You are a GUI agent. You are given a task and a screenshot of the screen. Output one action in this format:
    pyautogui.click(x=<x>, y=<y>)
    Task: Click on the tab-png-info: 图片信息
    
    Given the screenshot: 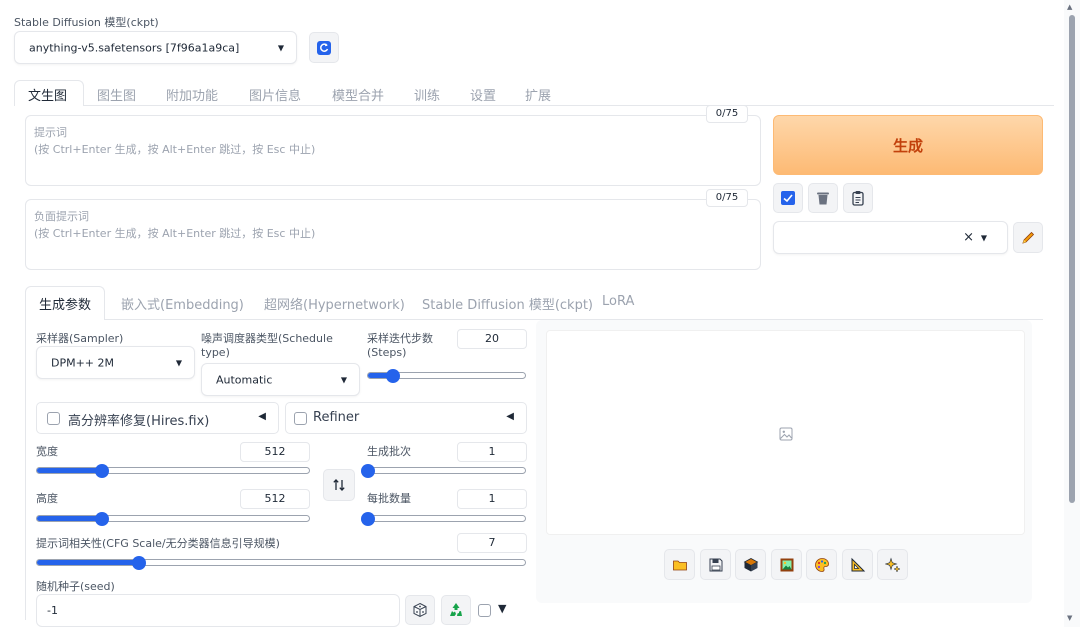 What is the action you would take?
    pyautogui.click(x=275, y=94)
    